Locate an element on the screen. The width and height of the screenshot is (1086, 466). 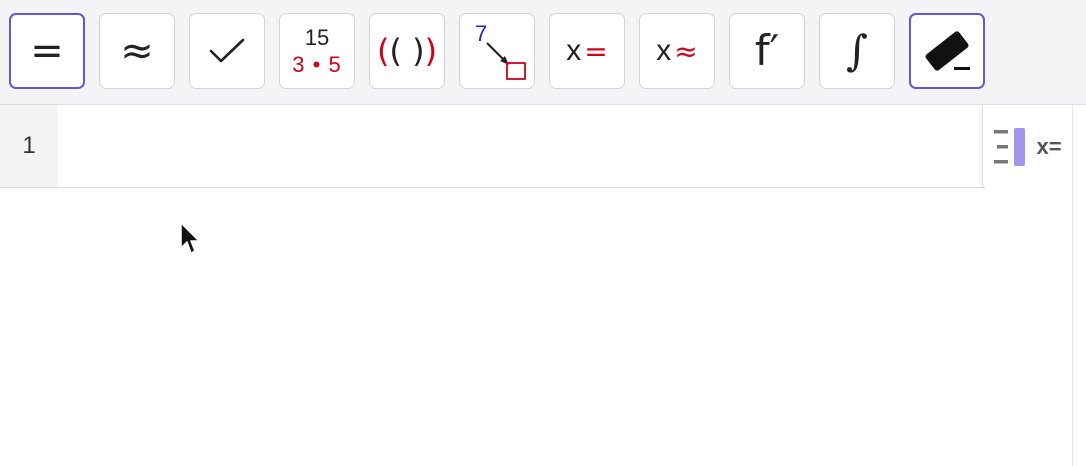
arrow-into-box-icon is located at coordinates (506, 61).